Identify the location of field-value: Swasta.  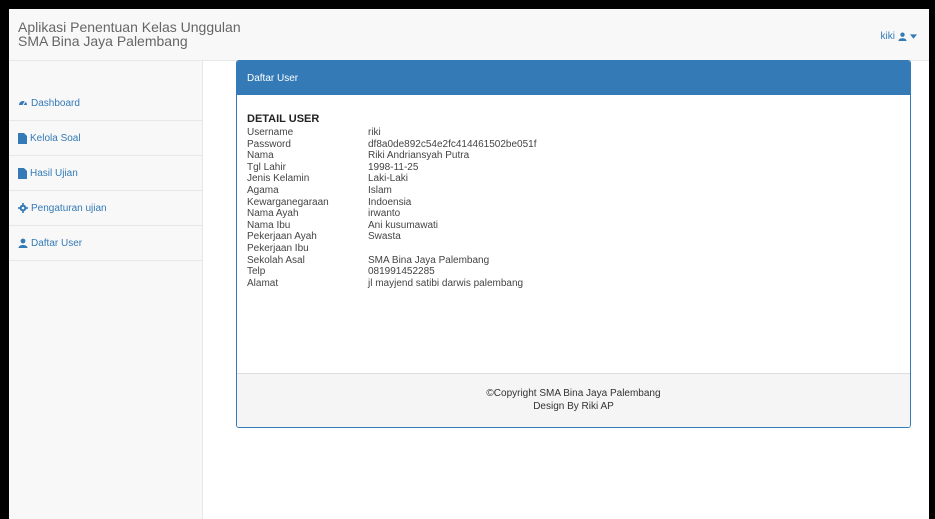
(384, 237).